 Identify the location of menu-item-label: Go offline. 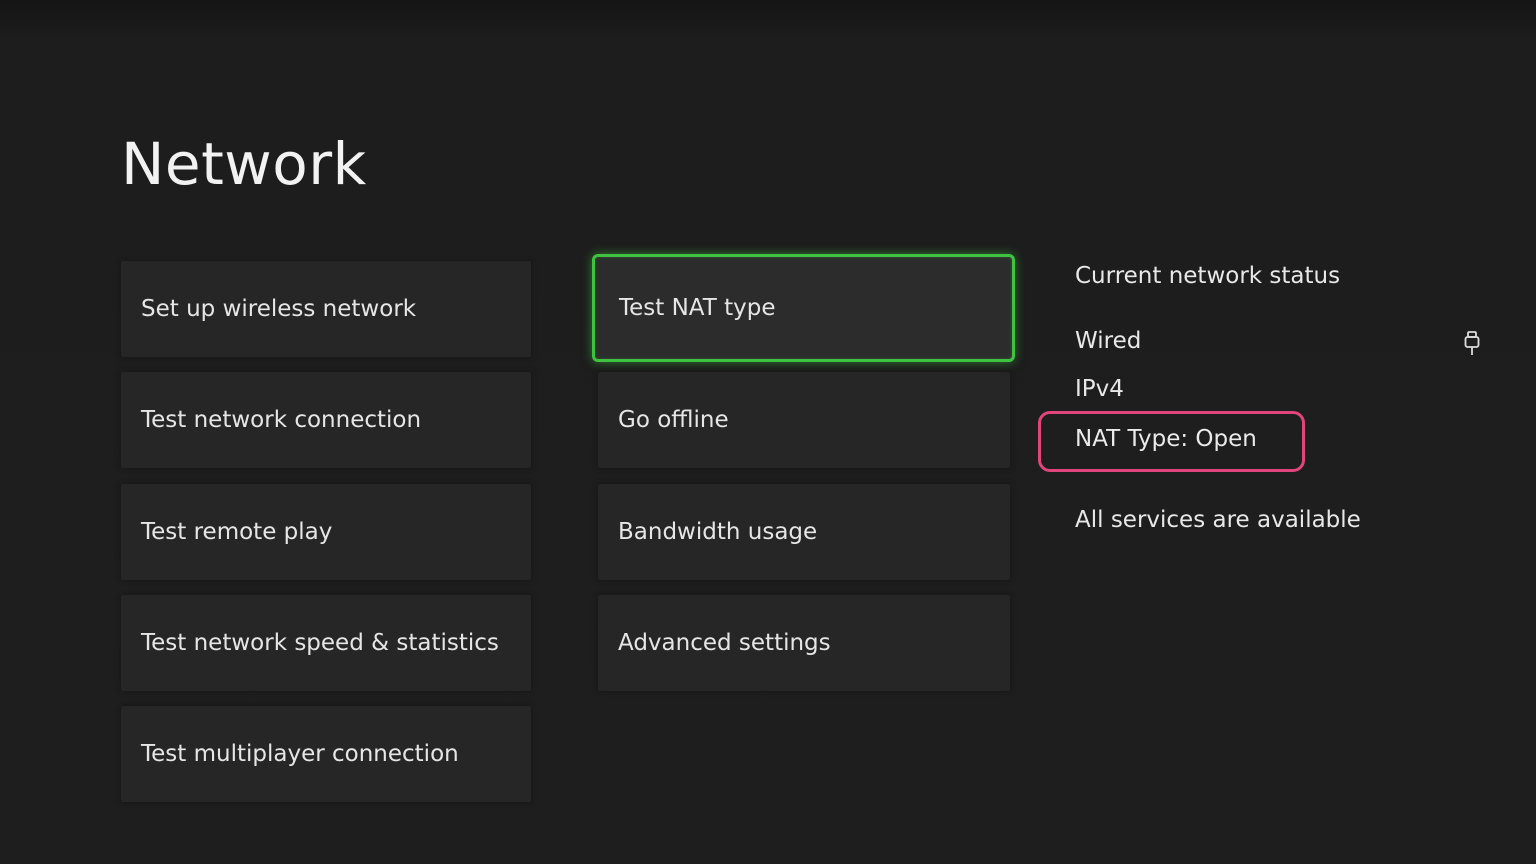
(673, 420).